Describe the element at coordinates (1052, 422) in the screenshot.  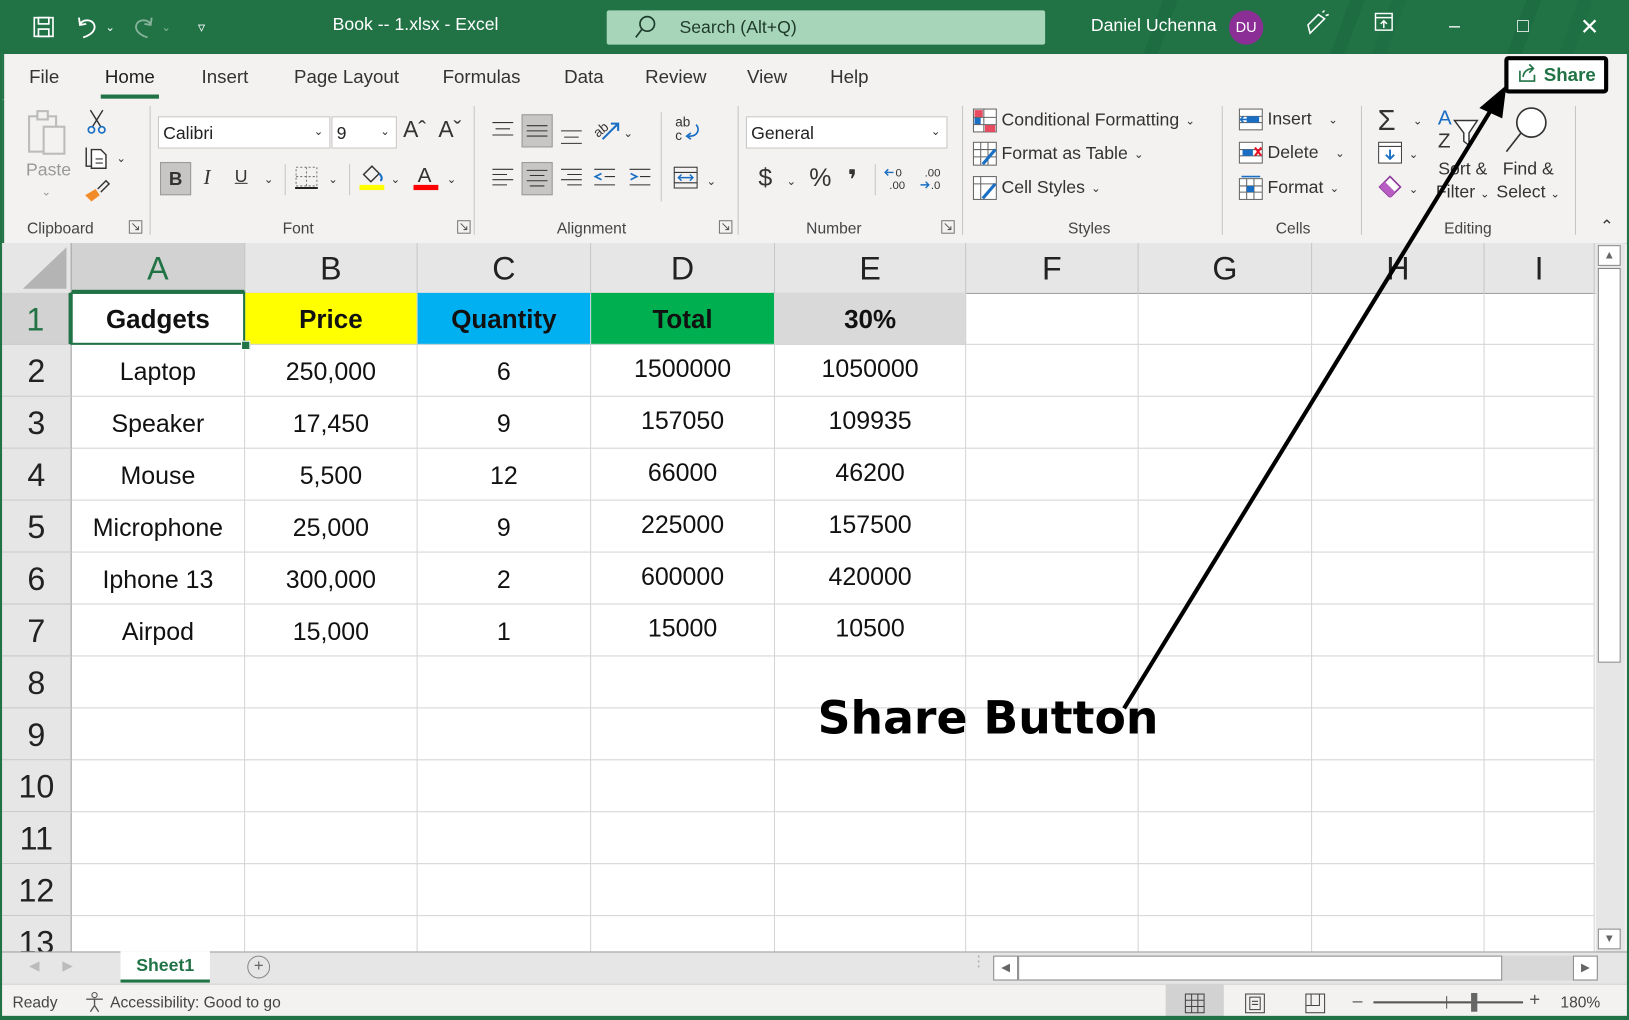
I see `cell-f3` at that location.